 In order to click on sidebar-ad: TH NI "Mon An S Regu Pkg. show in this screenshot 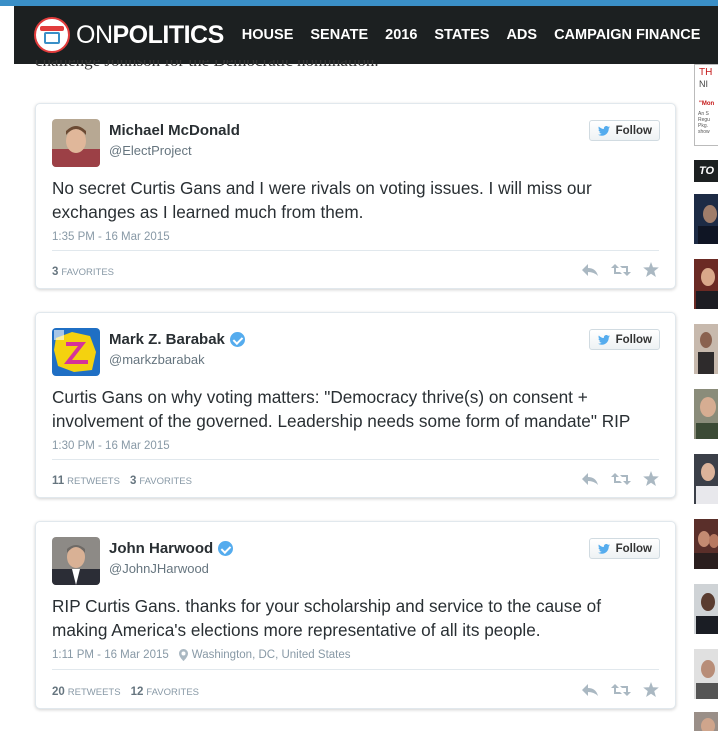, I will do `click(706, 105)`.